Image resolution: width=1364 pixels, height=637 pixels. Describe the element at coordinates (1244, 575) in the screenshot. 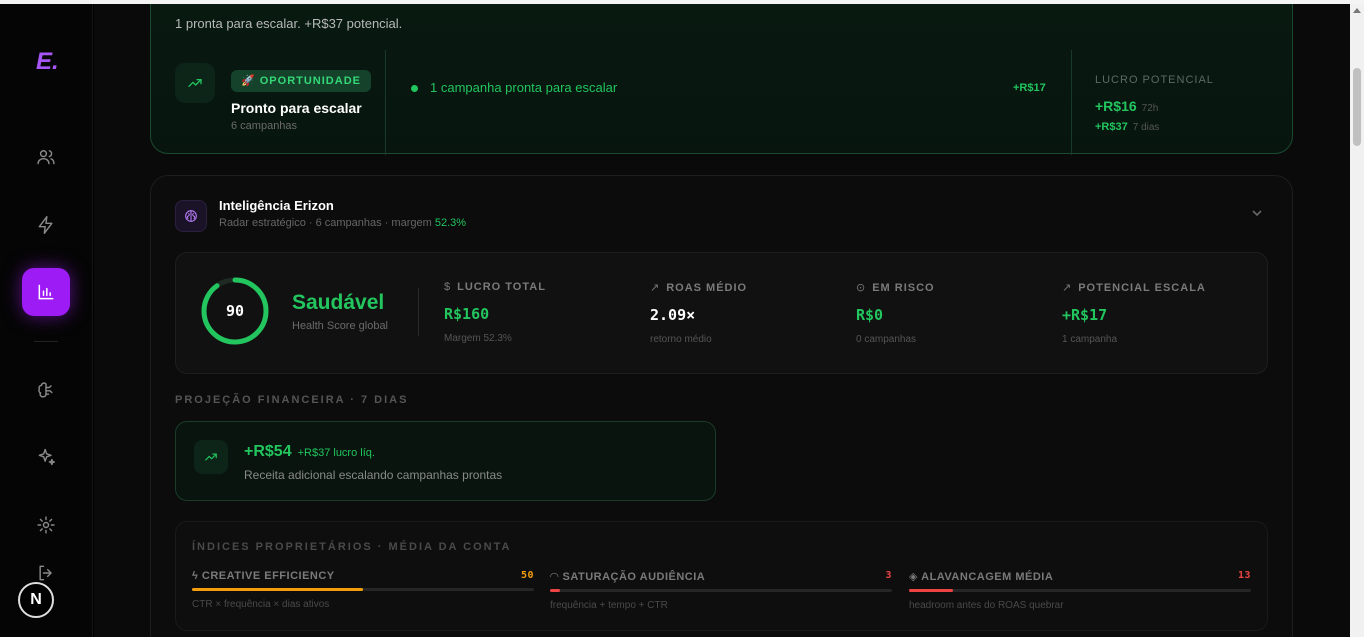

I see `index-value: 13` at that location.